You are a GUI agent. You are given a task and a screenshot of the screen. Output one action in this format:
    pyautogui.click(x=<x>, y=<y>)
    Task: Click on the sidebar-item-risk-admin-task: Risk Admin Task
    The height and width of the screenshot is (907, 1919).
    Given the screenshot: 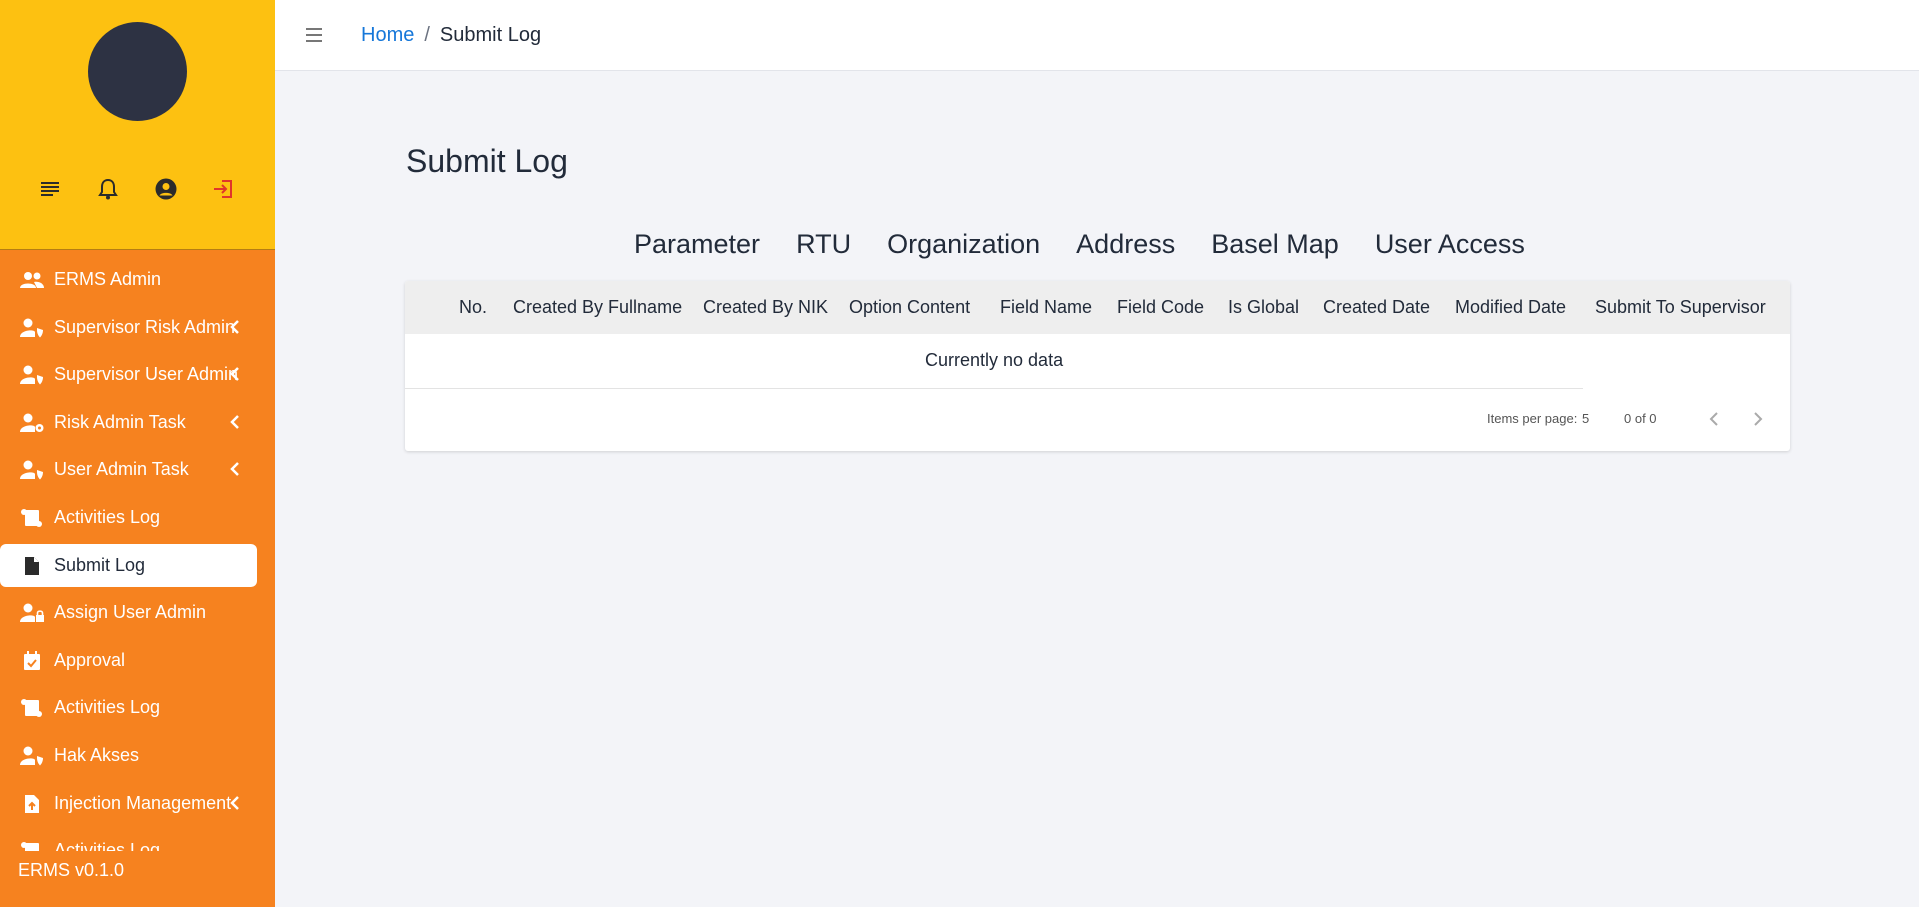 What is the action you would take?
    pyautogui.click(x=137, y=422)
    